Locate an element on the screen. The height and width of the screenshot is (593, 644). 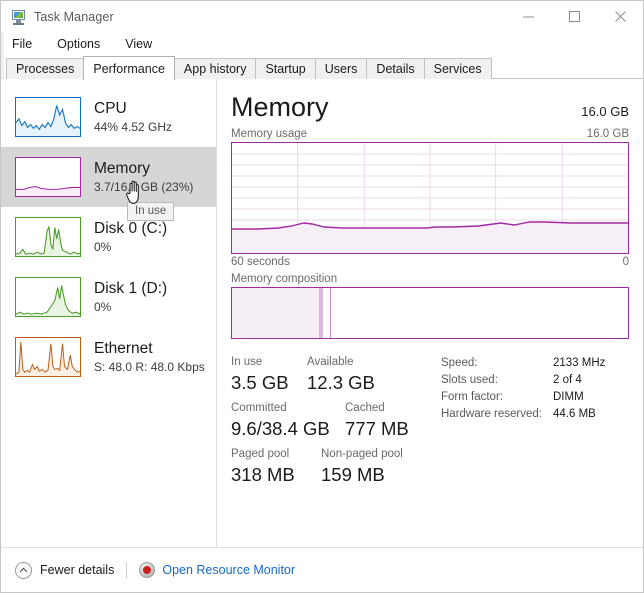
disk0-thumbnail-graph is located at coordinates (48, 237).